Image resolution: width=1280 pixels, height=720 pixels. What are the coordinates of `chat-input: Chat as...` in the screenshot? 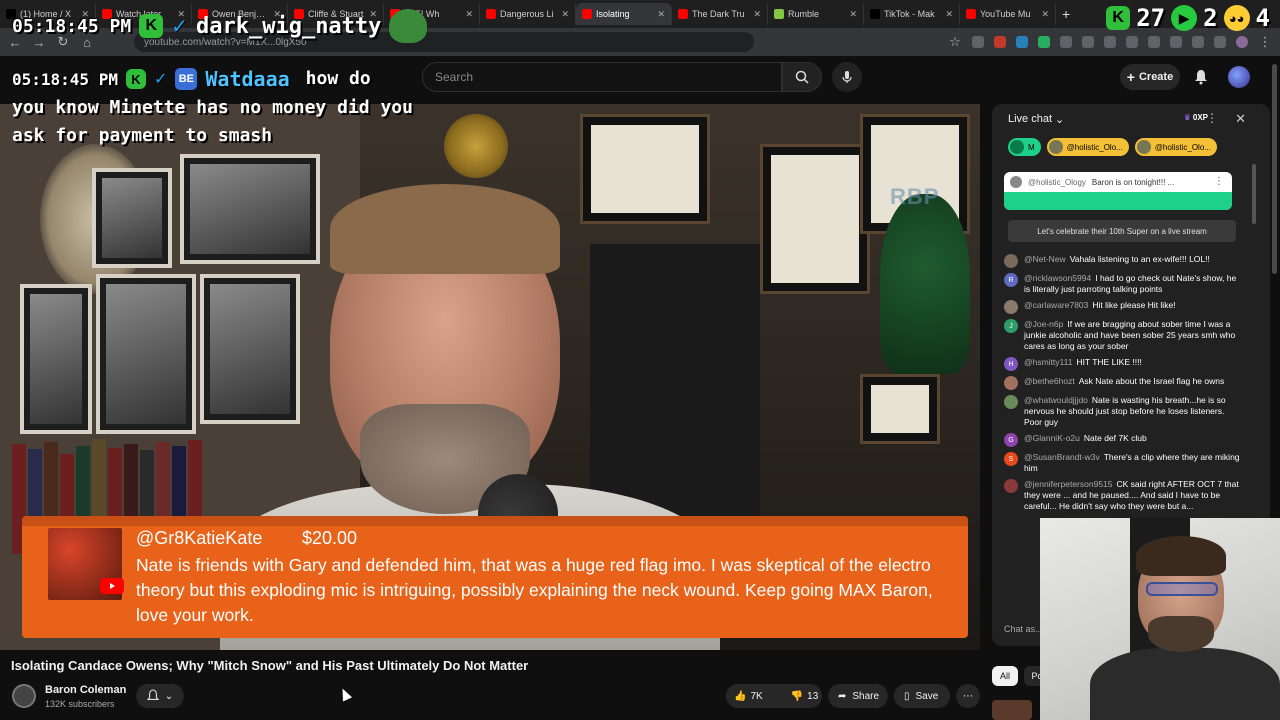 It's located at (1023, 629).